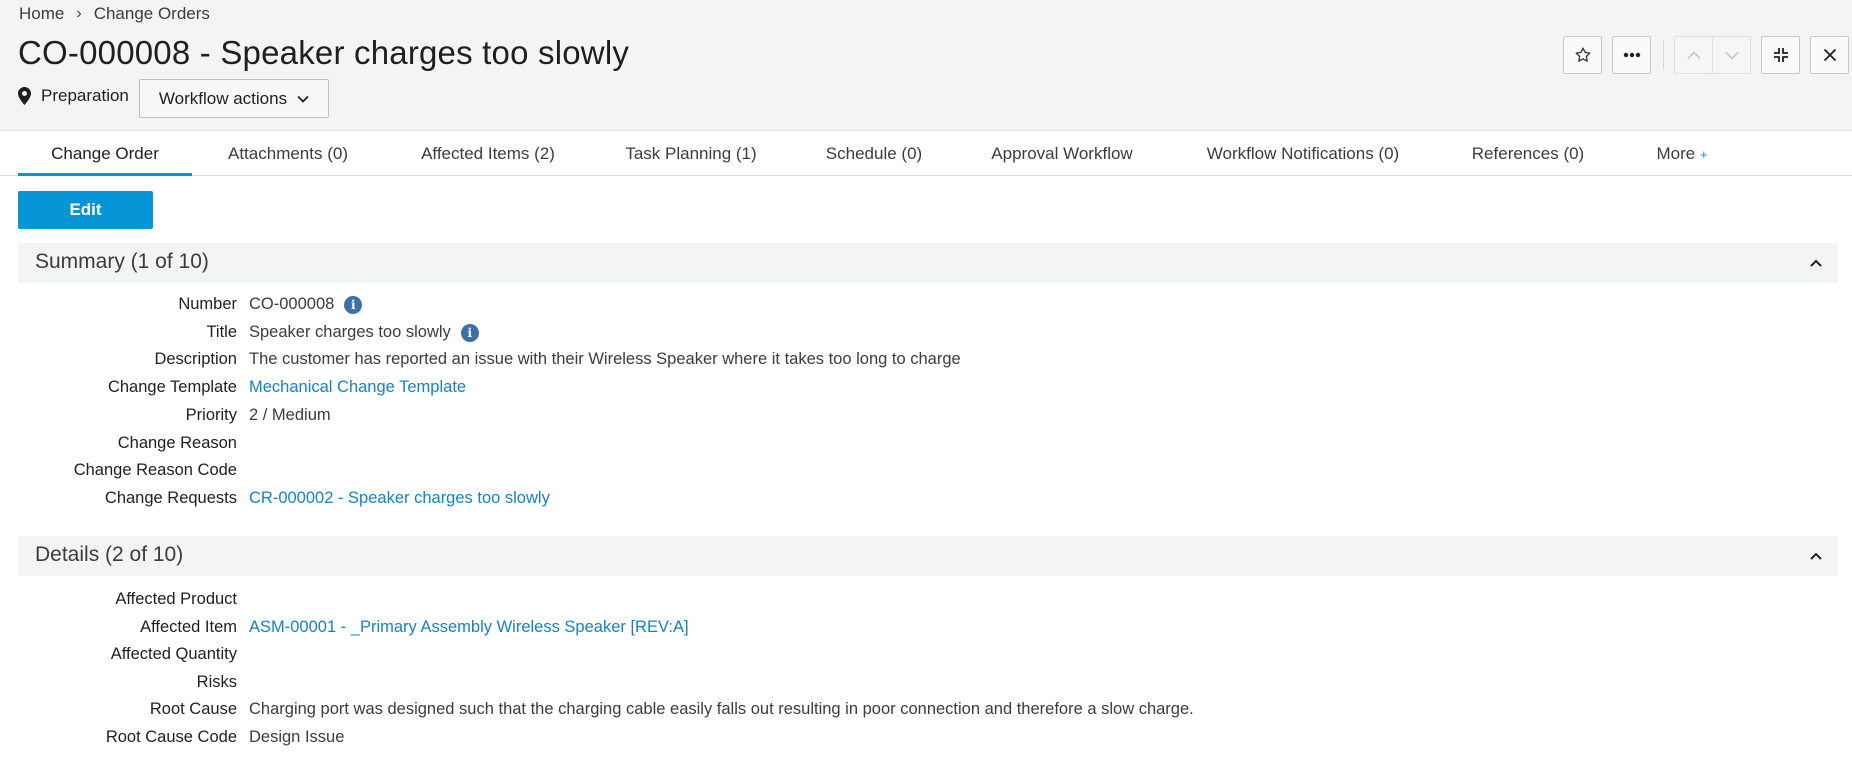  I want to click on title-value: Speaker charges too slowly, so click(350, 332).